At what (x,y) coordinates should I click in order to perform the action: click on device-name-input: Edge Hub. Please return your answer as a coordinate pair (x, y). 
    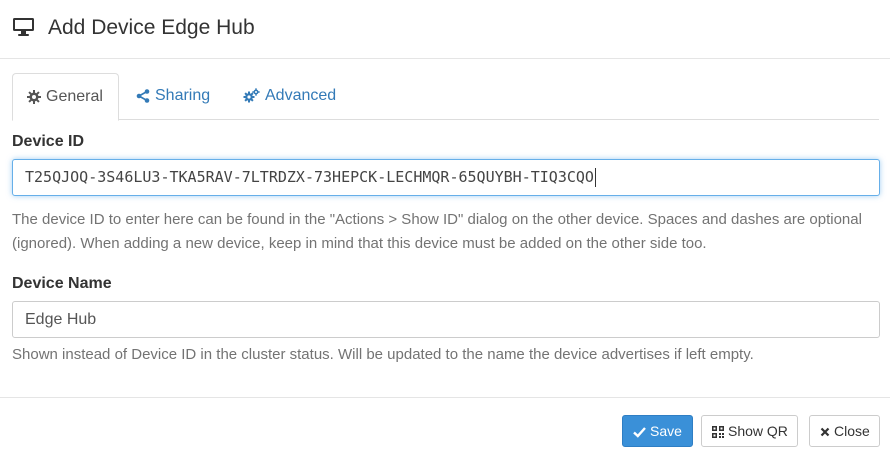
    Looking at the image, I should click on (446, 319).